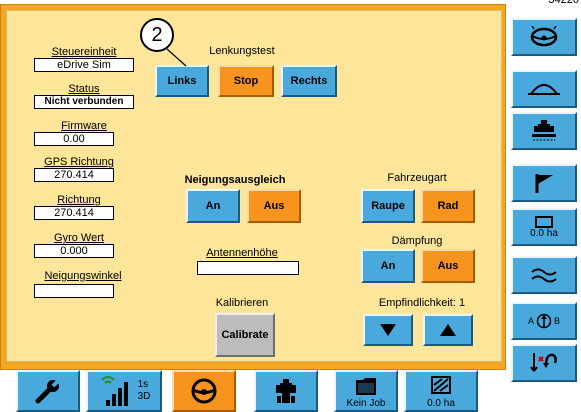  What do you see at coordinates (84, 102) in the screenshot?
I see `status-value: Nicht verbunden` at bounding box center [84, 102].